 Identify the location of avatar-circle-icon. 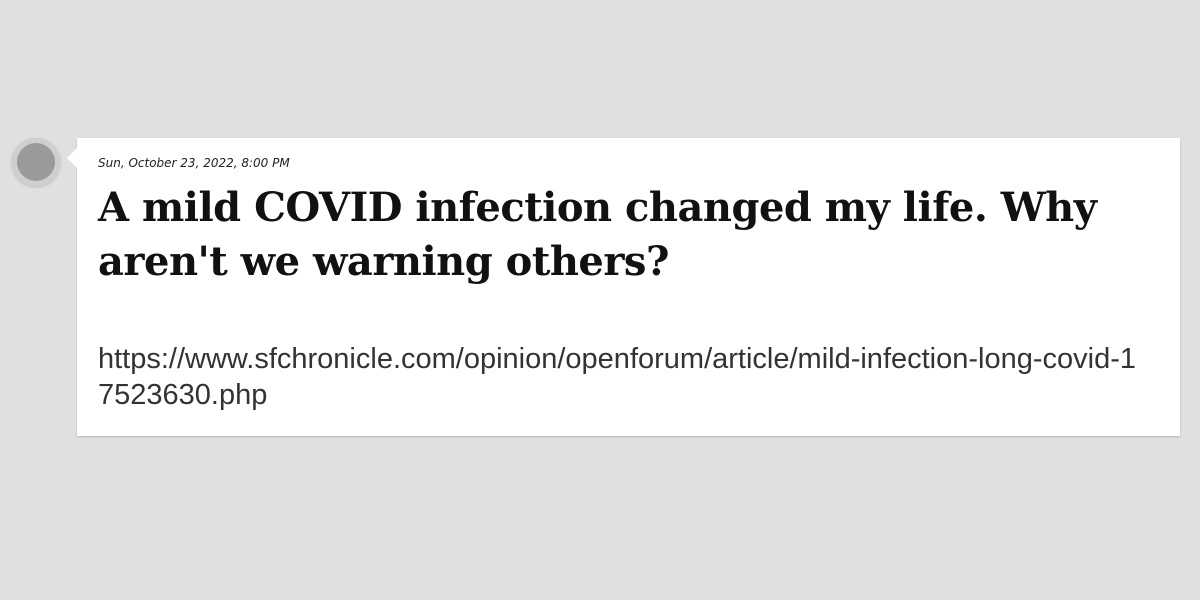
(36, 162).